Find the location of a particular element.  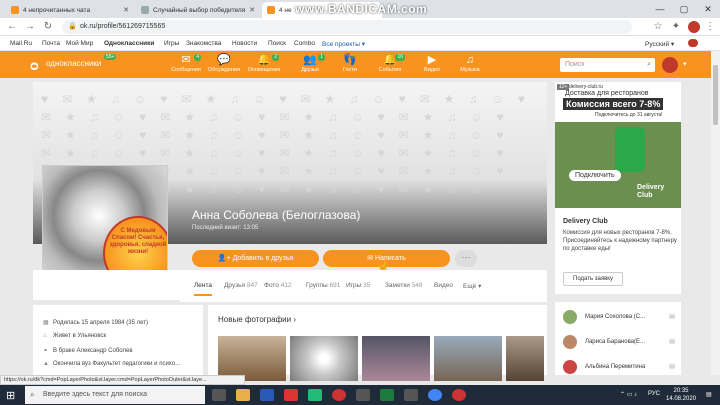

taskbar-search-input: ⌕ Введите здесь текст для поиска is located at coordinates (115, 395).